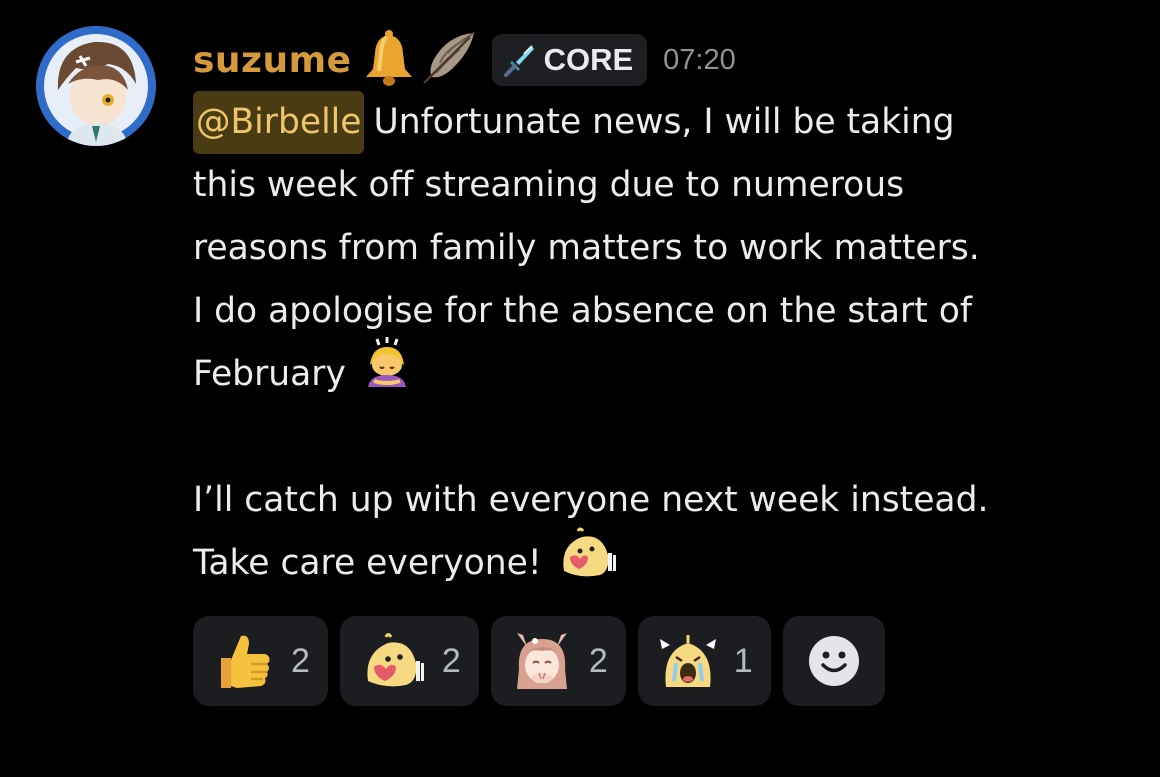  I want to click on bell-icon, so click(389, 60).